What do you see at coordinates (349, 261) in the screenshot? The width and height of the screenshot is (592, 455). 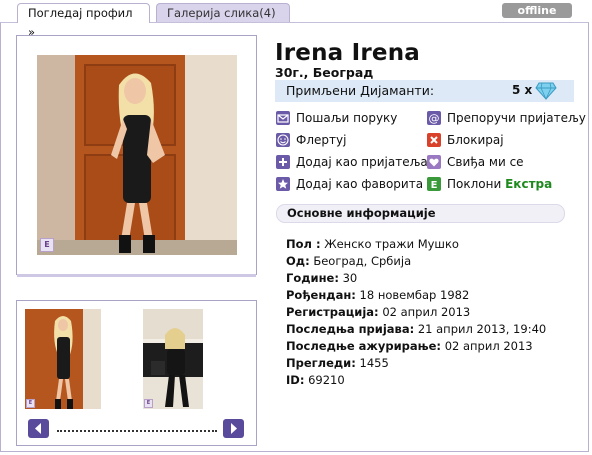 I see `info-row-from: Од: Београд, Србија` at bounding box center [349, 261].